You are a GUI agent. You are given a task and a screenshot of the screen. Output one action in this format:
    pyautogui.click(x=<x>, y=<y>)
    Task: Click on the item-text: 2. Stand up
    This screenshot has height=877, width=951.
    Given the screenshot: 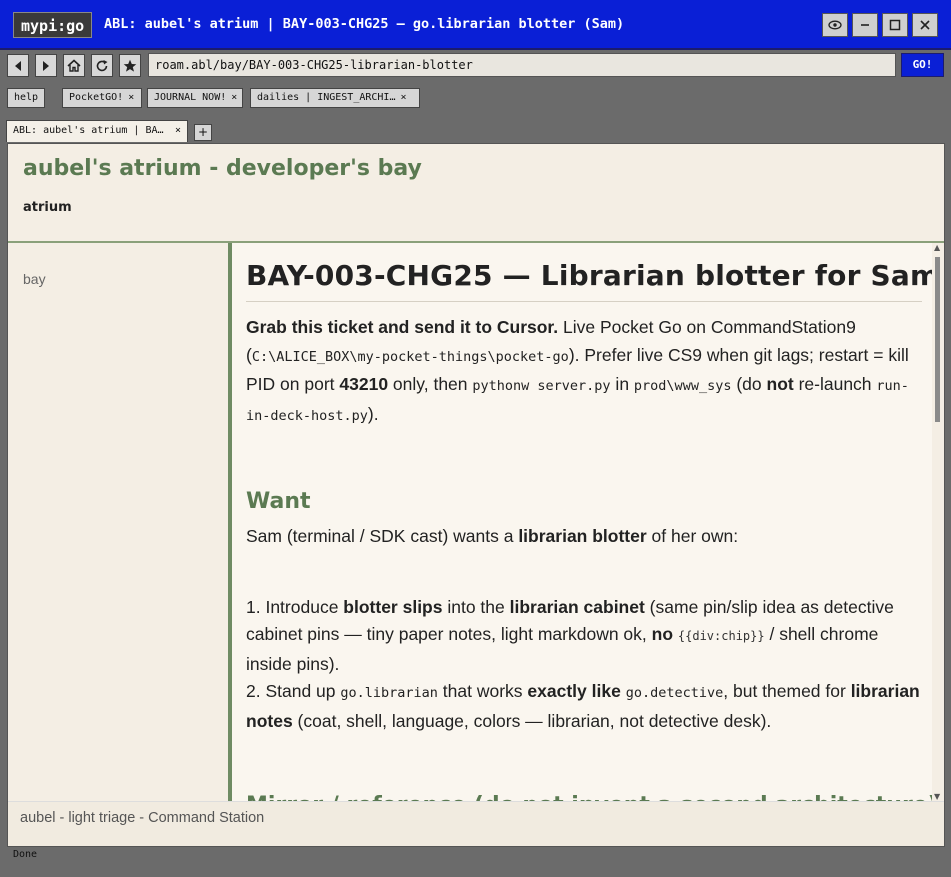 What is the action you would take?
    pyautogui.click(x=293, y=691)
    